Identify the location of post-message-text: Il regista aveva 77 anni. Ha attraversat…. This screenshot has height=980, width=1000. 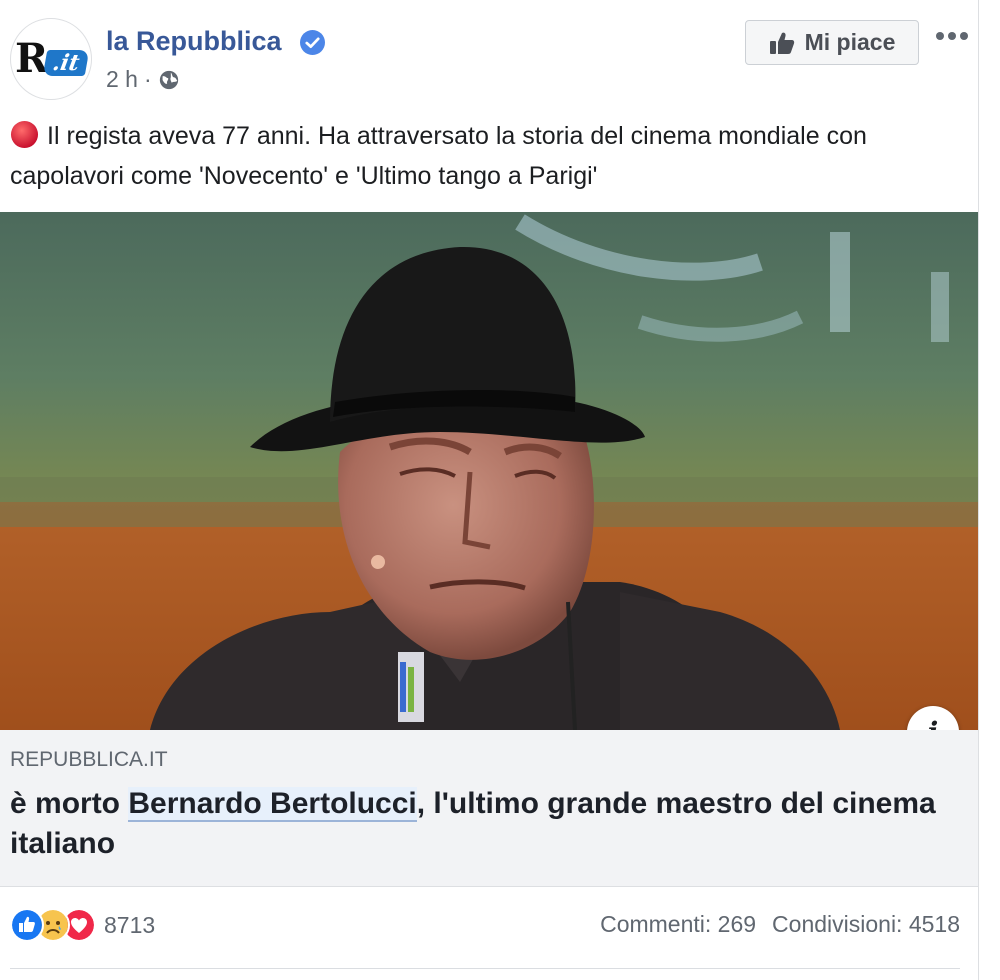
(438, 156).